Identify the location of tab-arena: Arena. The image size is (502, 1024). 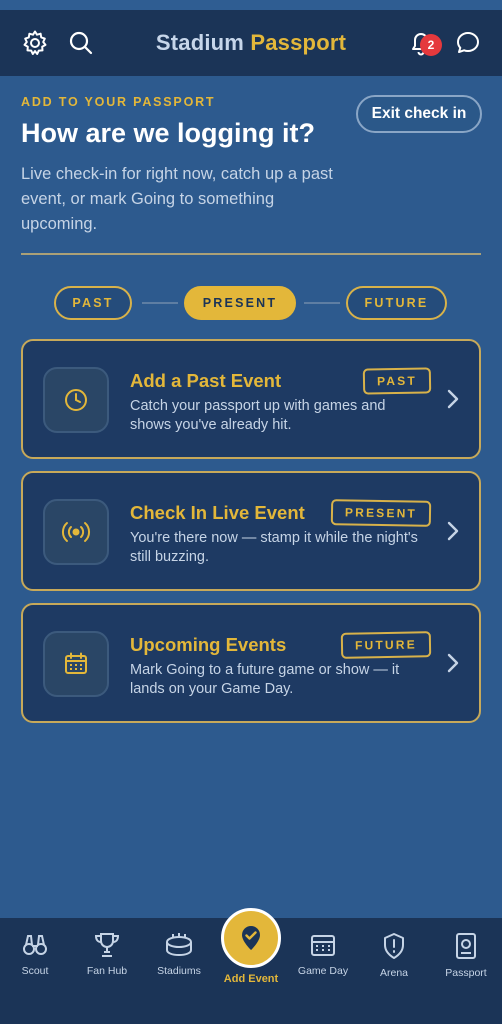
(394, 955).